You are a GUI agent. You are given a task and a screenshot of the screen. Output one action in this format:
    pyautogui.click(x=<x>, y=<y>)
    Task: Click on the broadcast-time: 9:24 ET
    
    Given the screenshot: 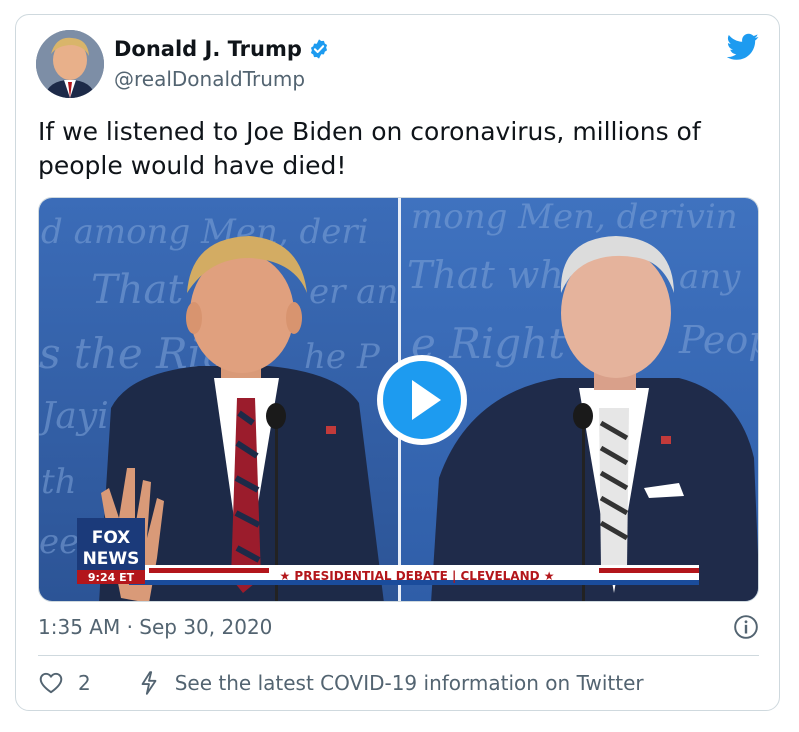 What is the action you would take?
    pyautogui.click(x=111, y=577)
    